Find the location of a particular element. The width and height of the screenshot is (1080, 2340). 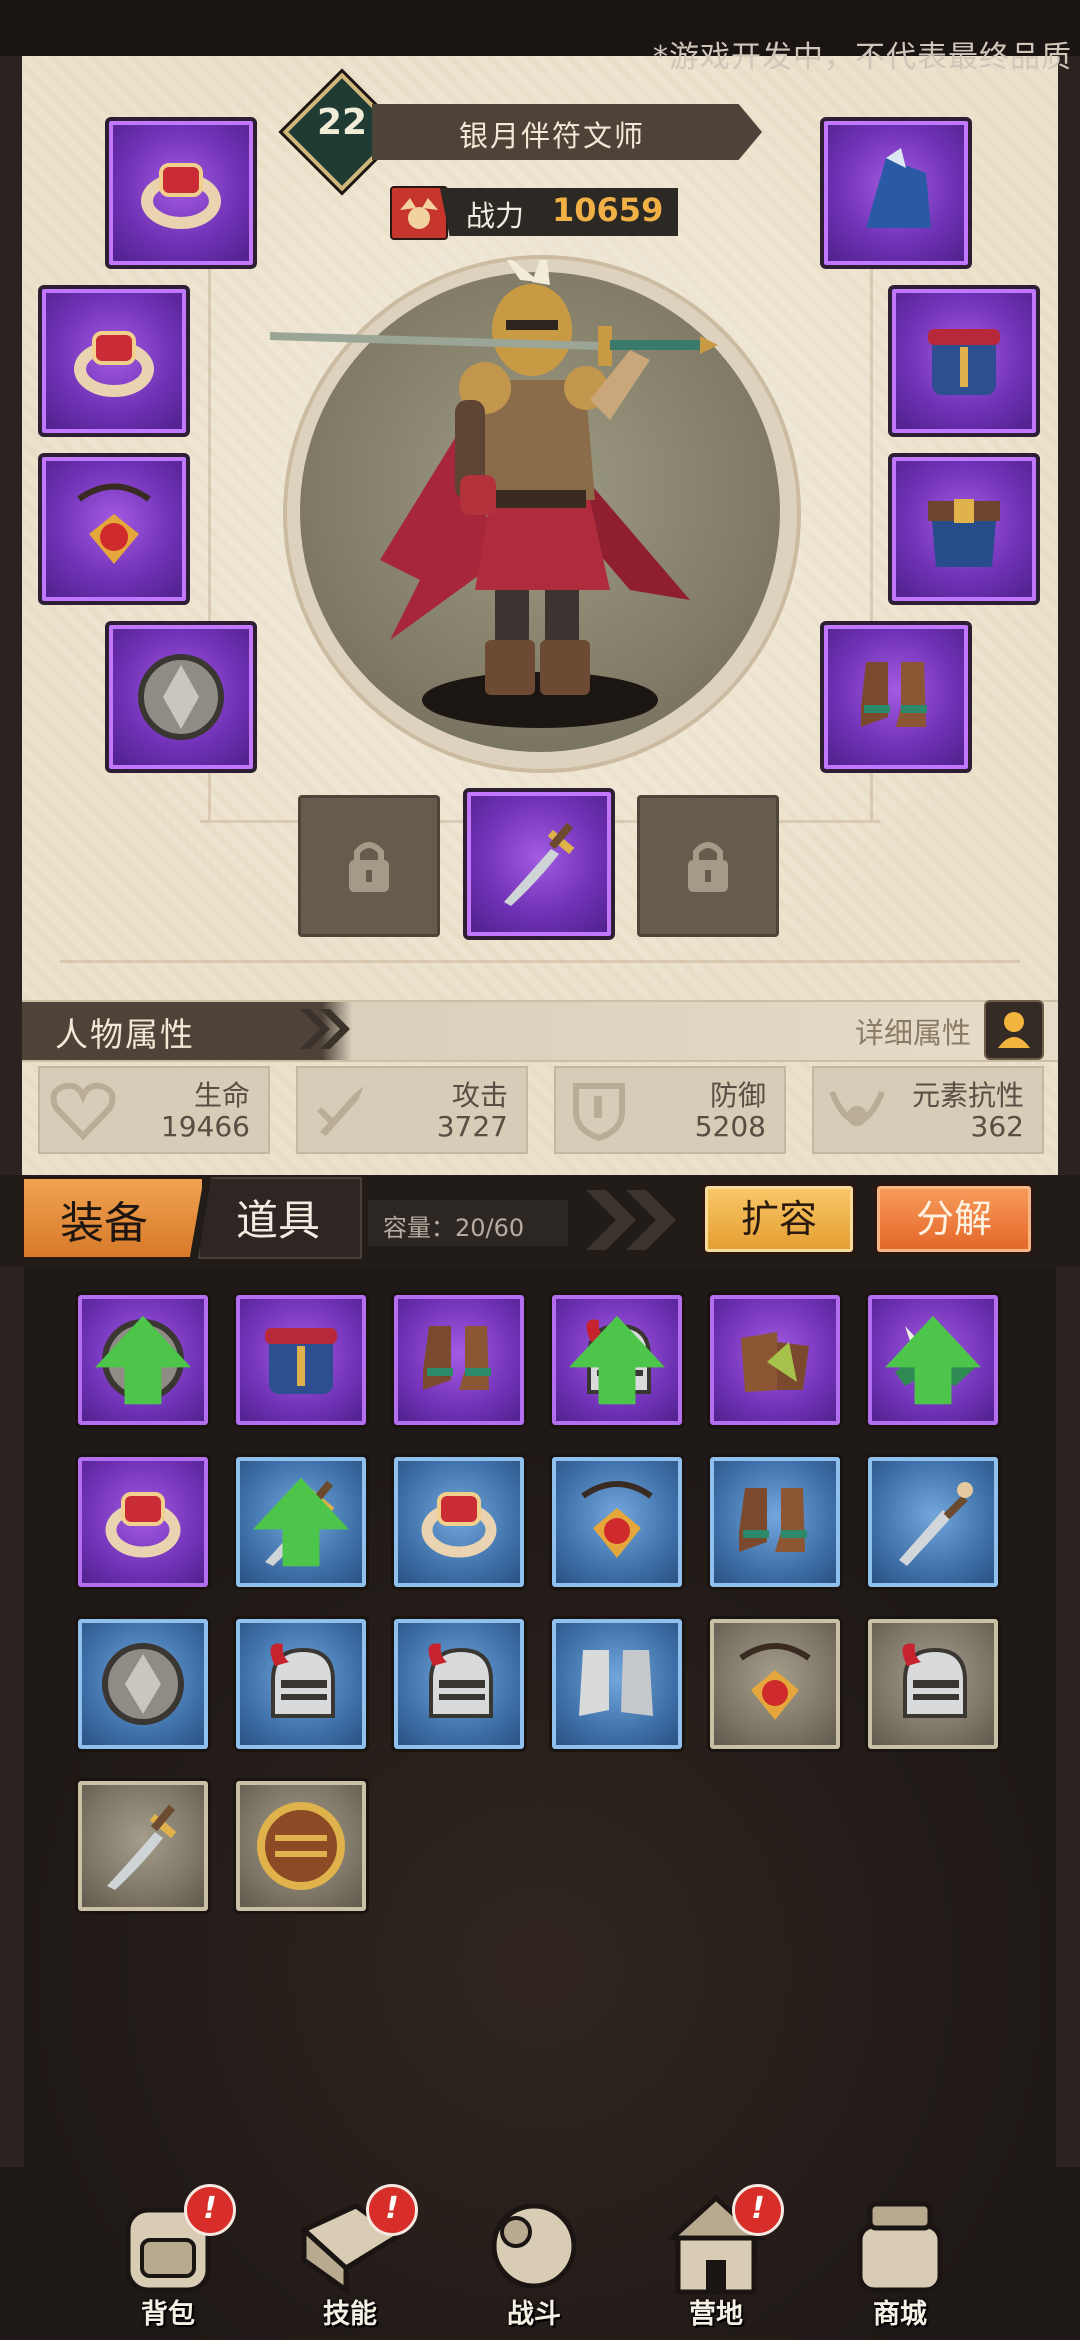

boots-icon is located at coordinates (457, 1358).